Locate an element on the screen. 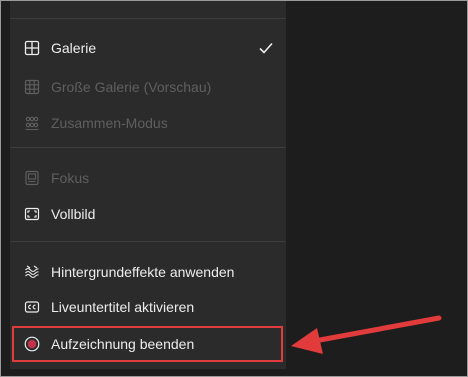 The height and width of the screenshot is (377, 468). menu-item-live-captions: Liveuntertitel aktivieren is located at coordinates (148, 307).